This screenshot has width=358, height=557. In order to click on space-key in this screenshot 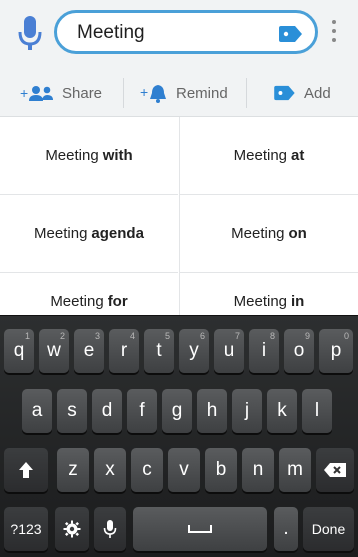, I will do `click(200, 529)`.